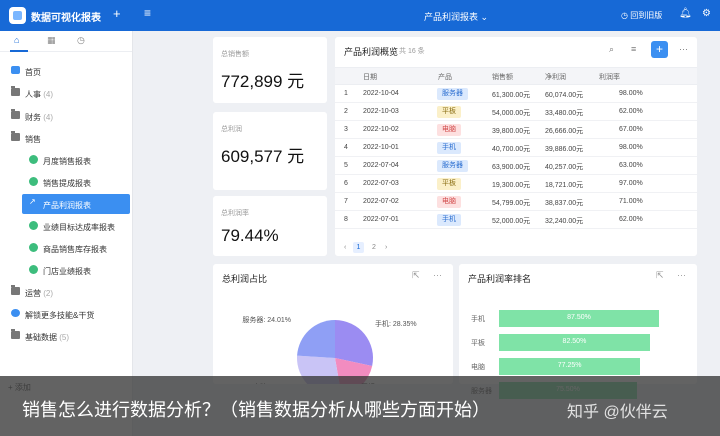  I want to click on table-header: 日期 产品 销售额 净利润 利润率, so click(516, 76).